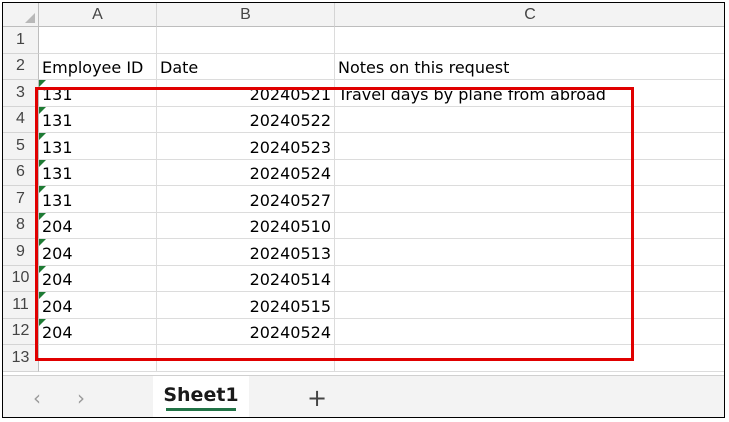 Image resolution: width=729 pixels, height=422 pixels. Describe the element at coordinates (529, 305) in the screenshot. I see `cell-c11` at that location.